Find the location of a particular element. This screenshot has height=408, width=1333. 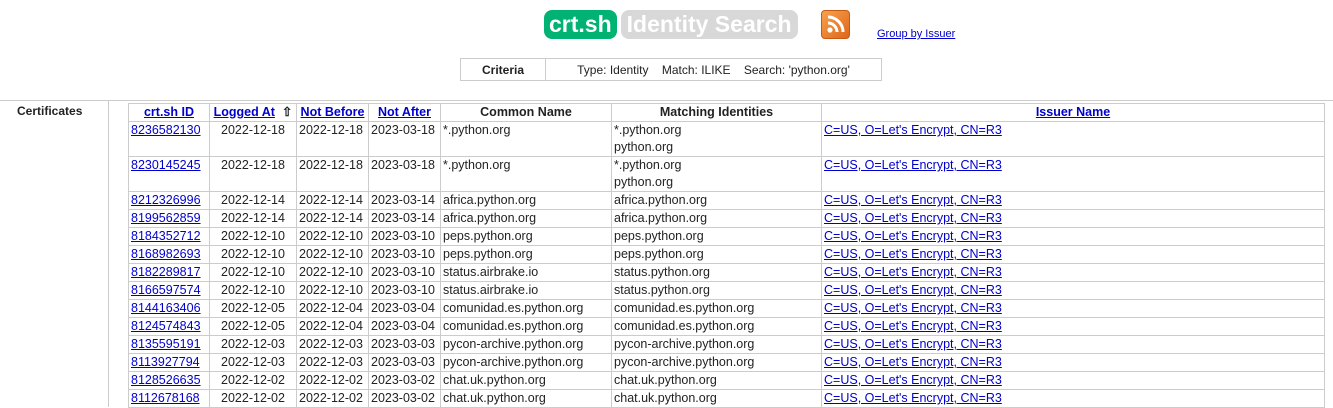

cert-id-cell: 8135595191 is located at coordinates (169, 344).